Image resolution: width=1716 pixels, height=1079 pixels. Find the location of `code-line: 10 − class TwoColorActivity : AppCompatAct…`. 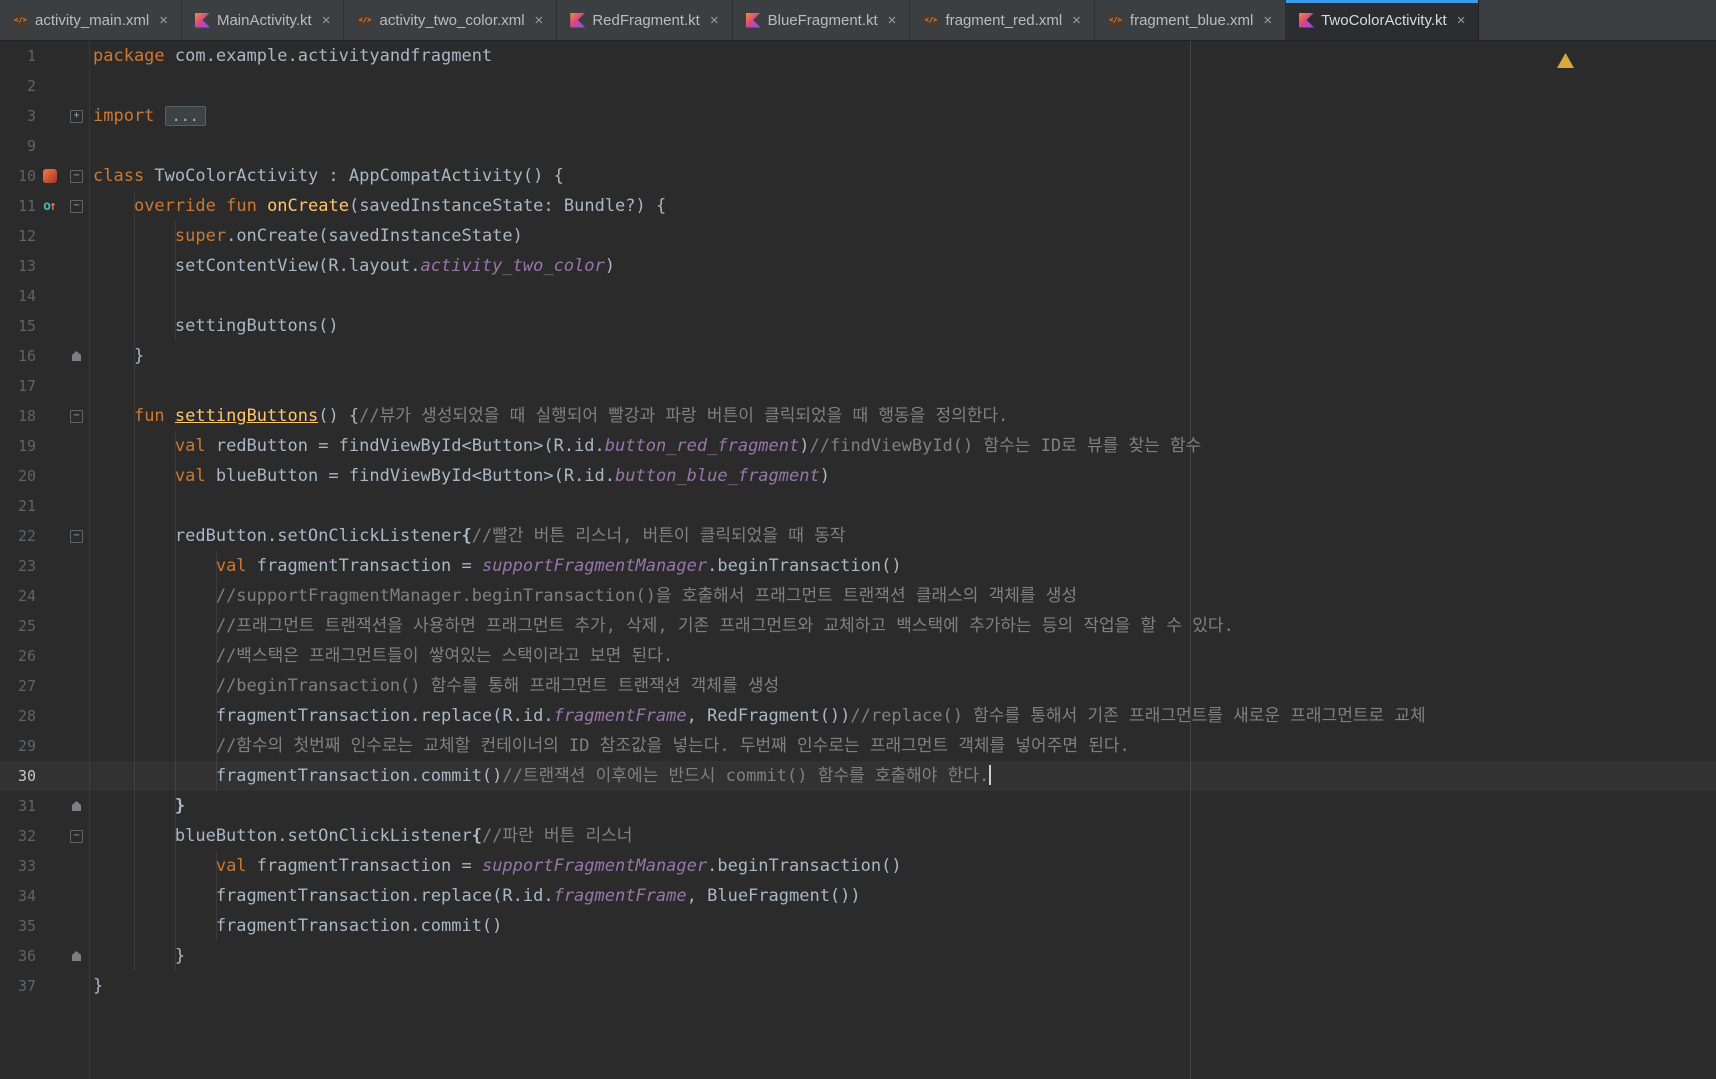

code-line: 10 − class TwoColorActivity : AppCompatAct… is located at coordinates (858, 176).